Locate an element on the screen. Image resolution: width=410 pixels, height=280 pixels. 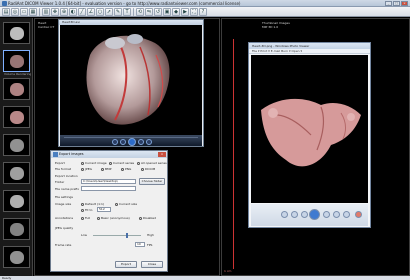
zoom-icon is located at coordinates (284, 214).